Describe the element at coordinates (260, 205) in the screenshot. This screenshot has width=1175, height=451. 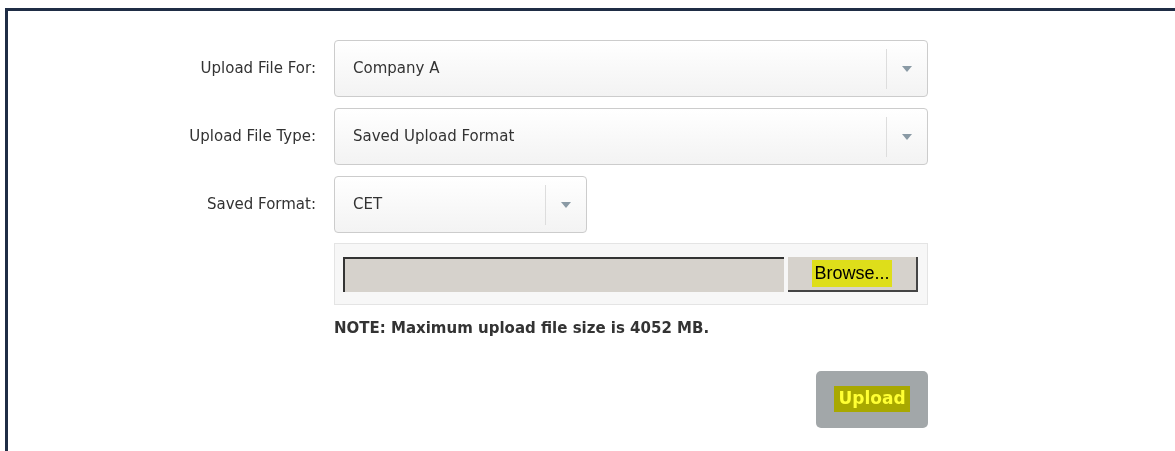
I see `field-label: Saved Format:` at that location.